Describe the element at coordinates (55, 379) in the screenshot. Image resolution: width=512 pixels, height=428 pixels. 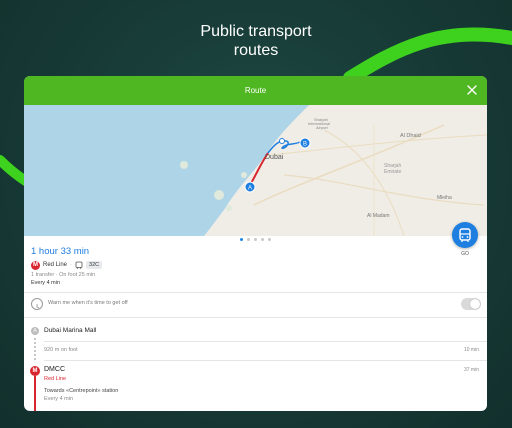
I see `metro-line-name: Red Line` at that location.